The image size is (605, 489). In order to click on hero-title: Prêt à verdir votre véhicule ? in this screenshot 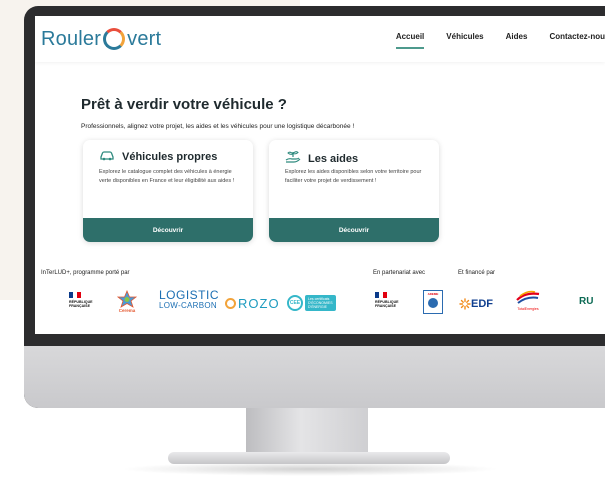, I will do `click(184, 104)`.